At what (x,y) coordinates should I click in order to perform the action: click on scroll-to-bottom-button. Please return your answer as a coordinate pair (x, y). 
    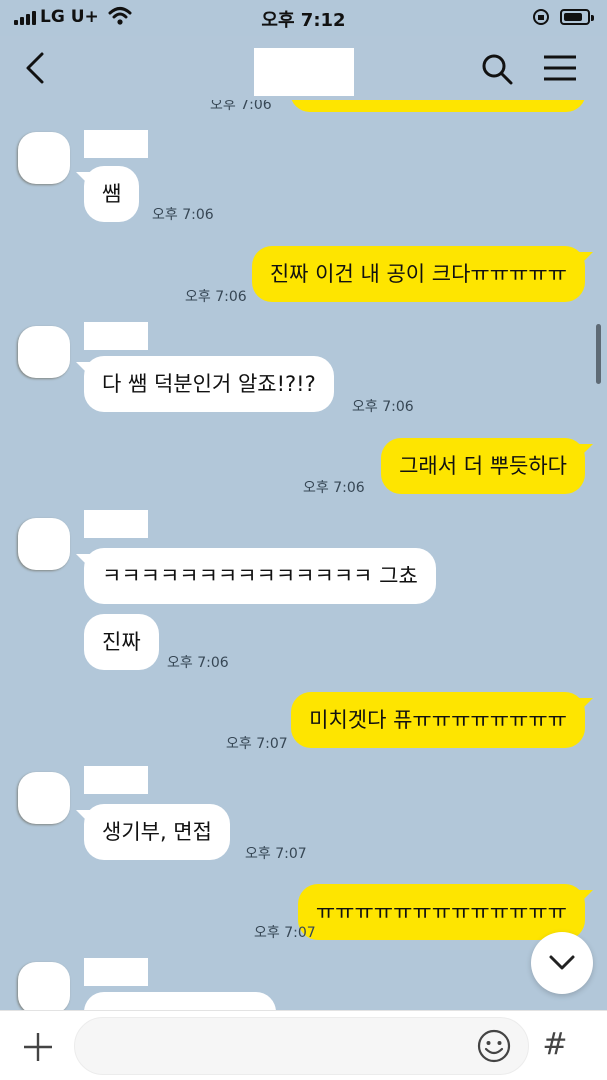
    Looking at the image, I should click on (562, 963).